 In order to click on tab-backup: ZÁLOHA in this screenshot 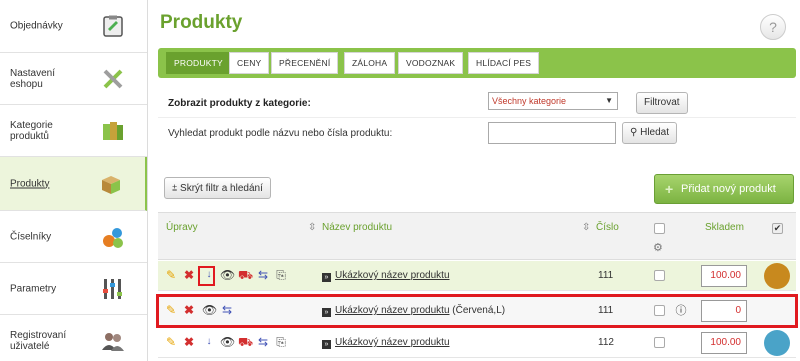, I will do `click(370, 63)`.